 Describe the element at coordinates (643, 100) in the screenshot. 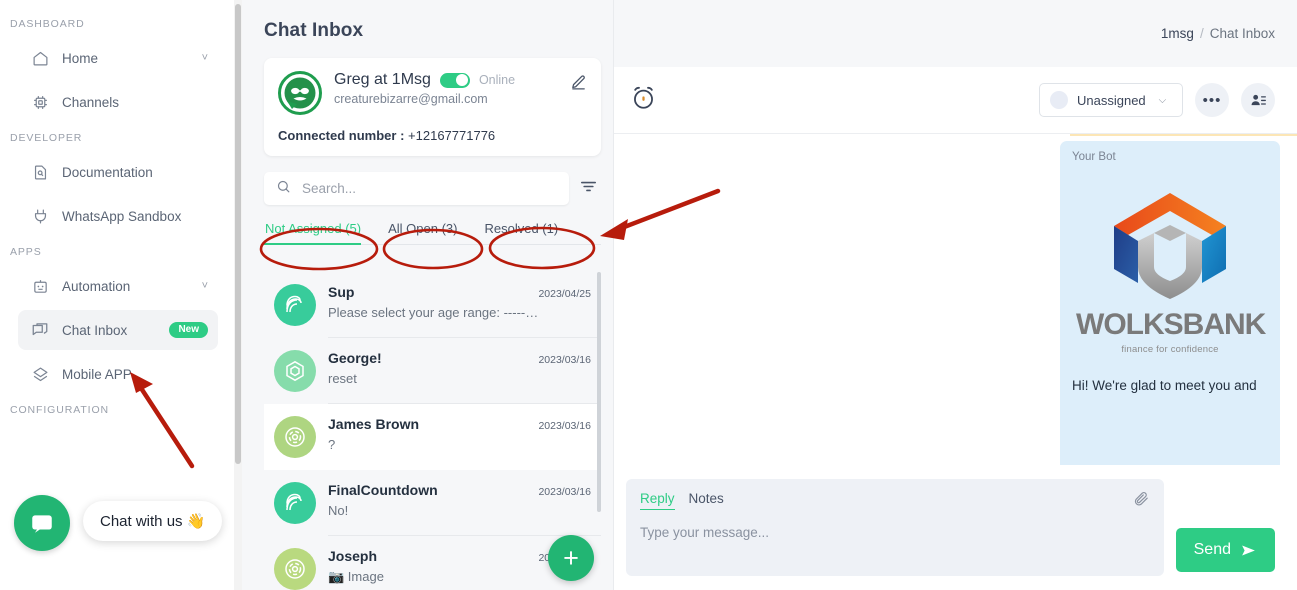

I see `alarm-clock-icon` at that location.